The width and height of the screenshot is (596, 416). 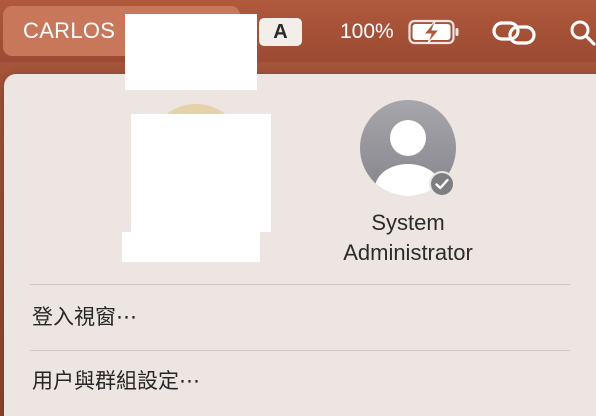 I want to click on battery-charging-icon, so click(x=434, y=32).